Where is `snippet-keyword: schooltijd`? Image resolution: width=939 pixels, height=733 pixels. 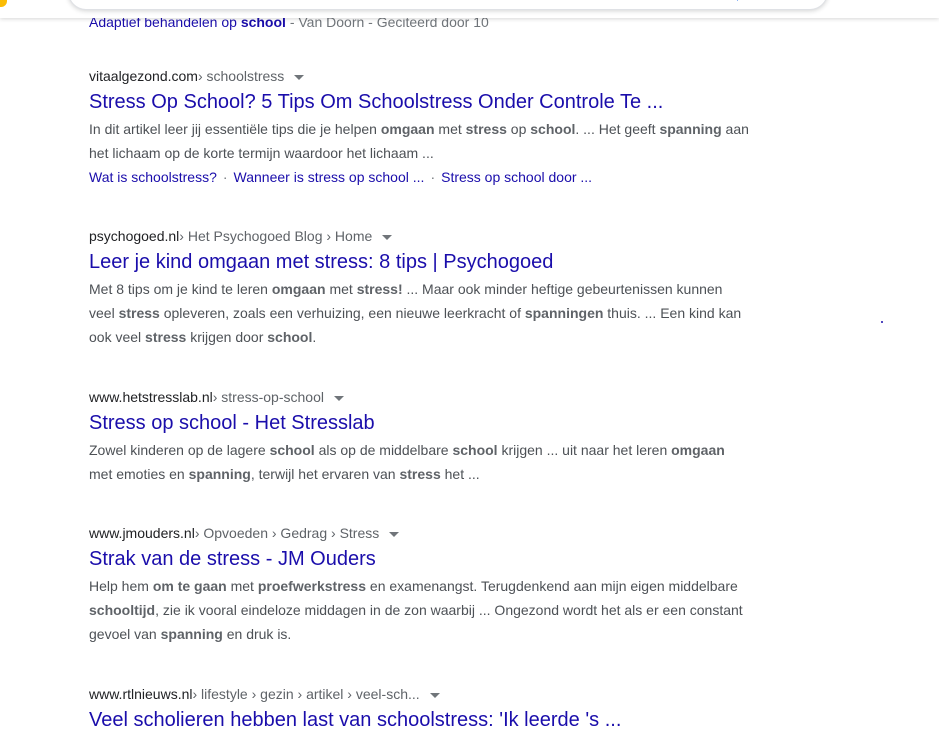 snippet-keyword: schooltijd is located at coordinates (122, 610).